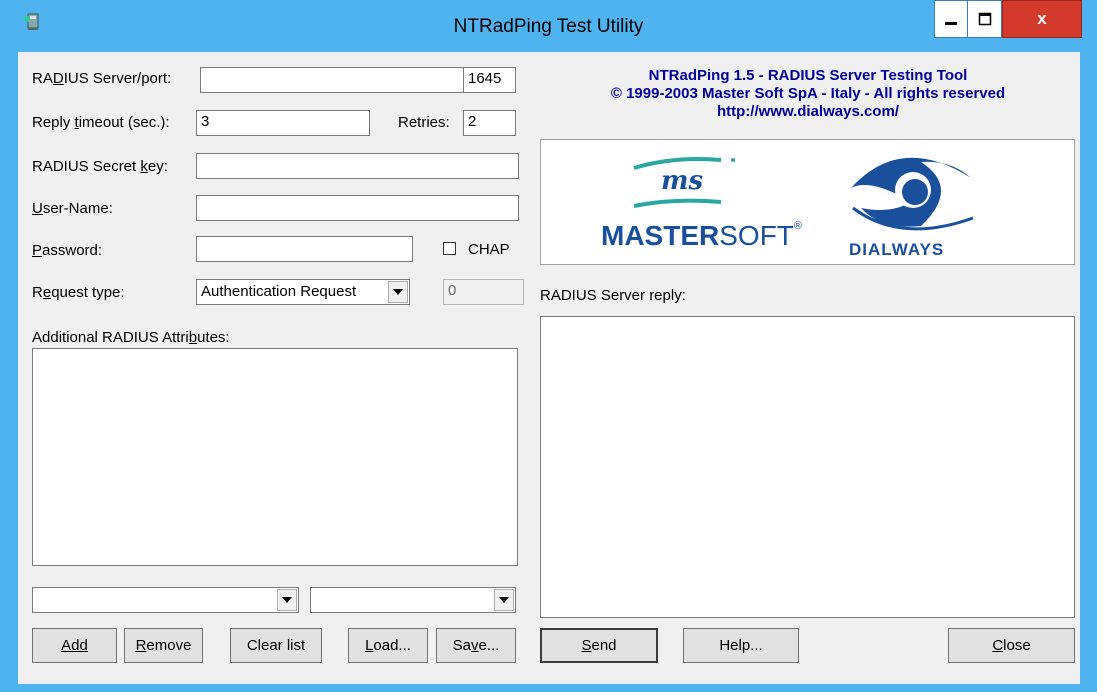 This screenshot has width=1097, height=692. I want to click on minimize-icon, so click(951, 23).